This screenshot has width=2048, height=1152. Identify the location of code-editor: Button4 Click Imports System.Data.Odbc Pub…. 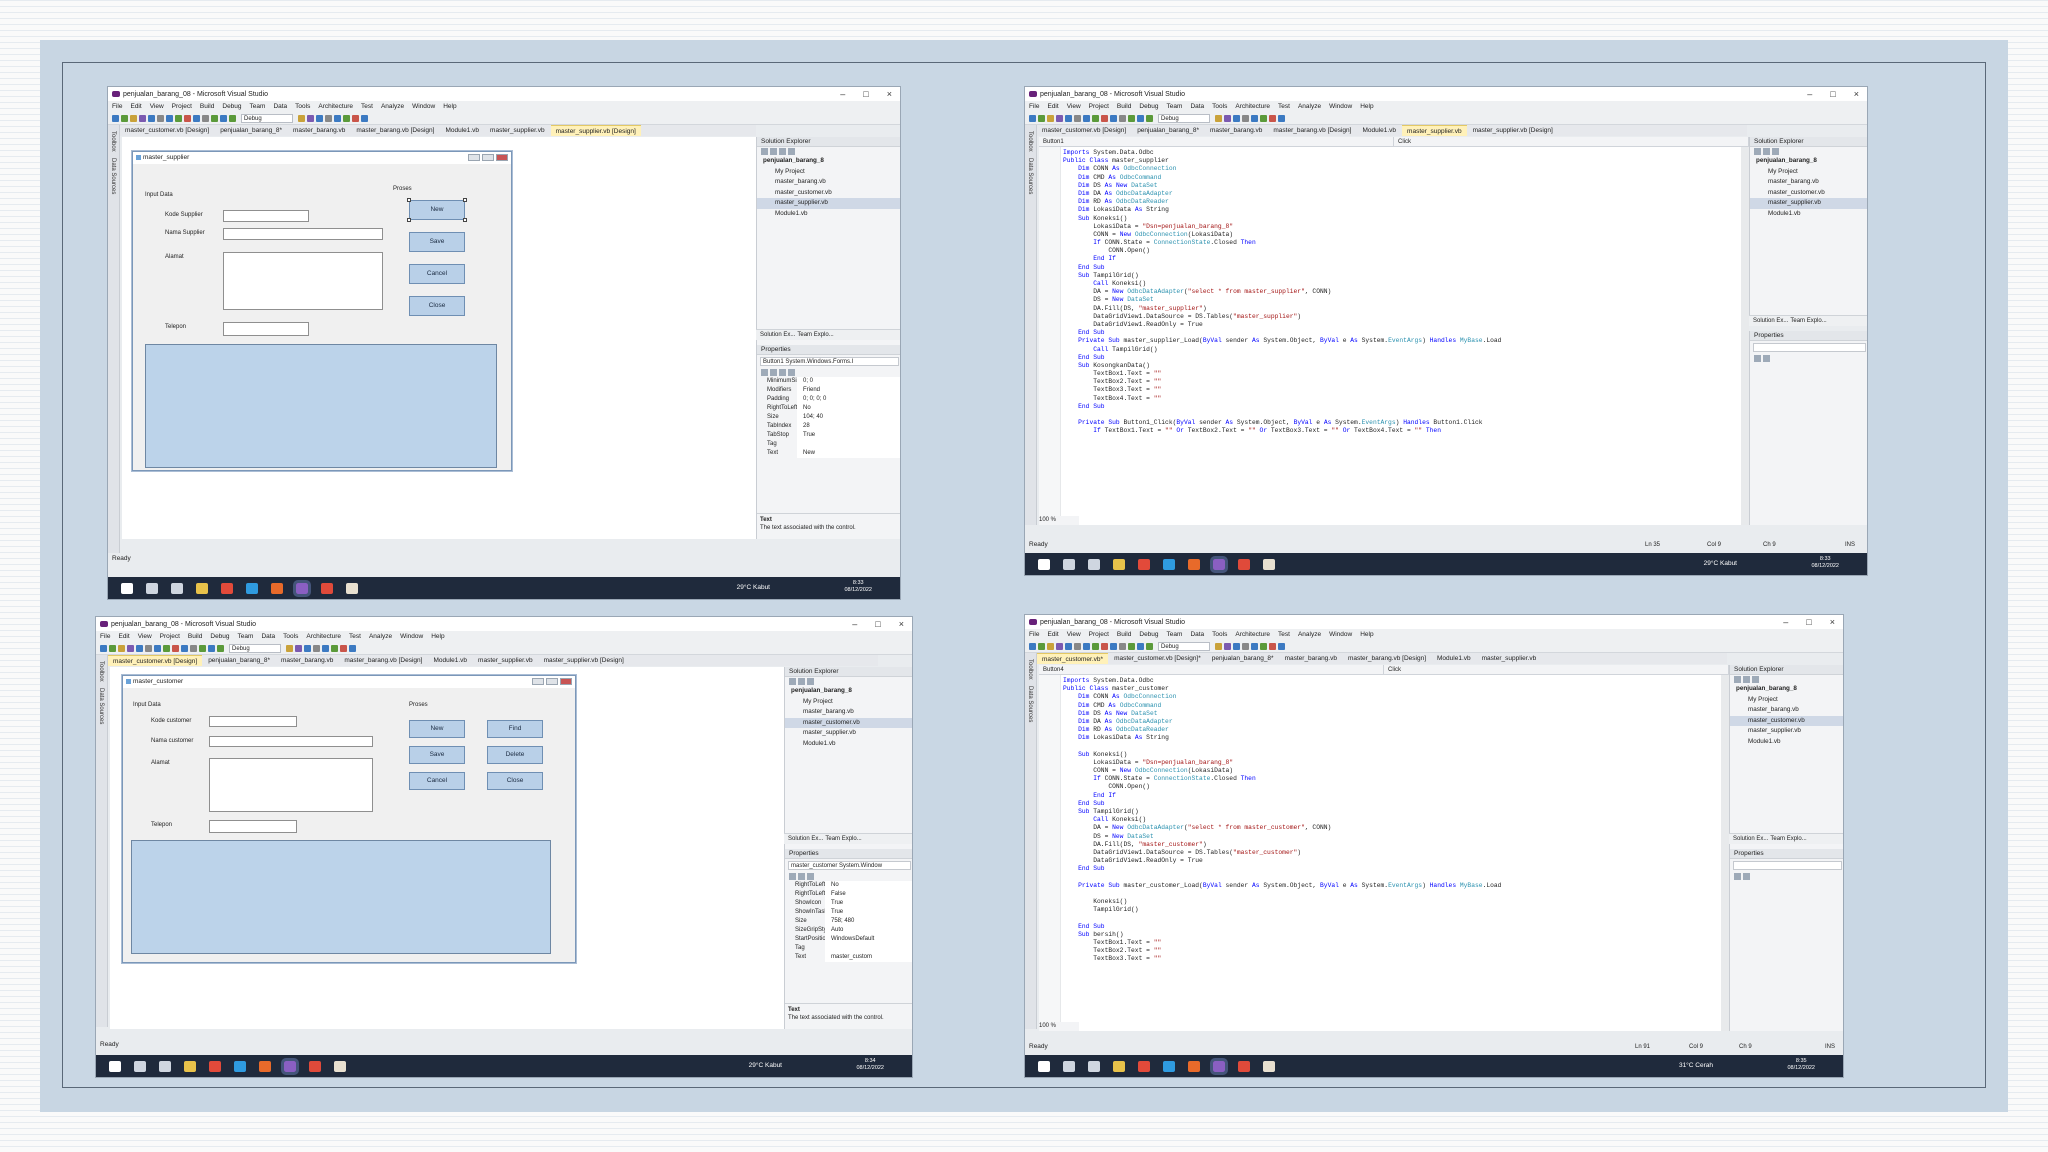
(1384, 848).